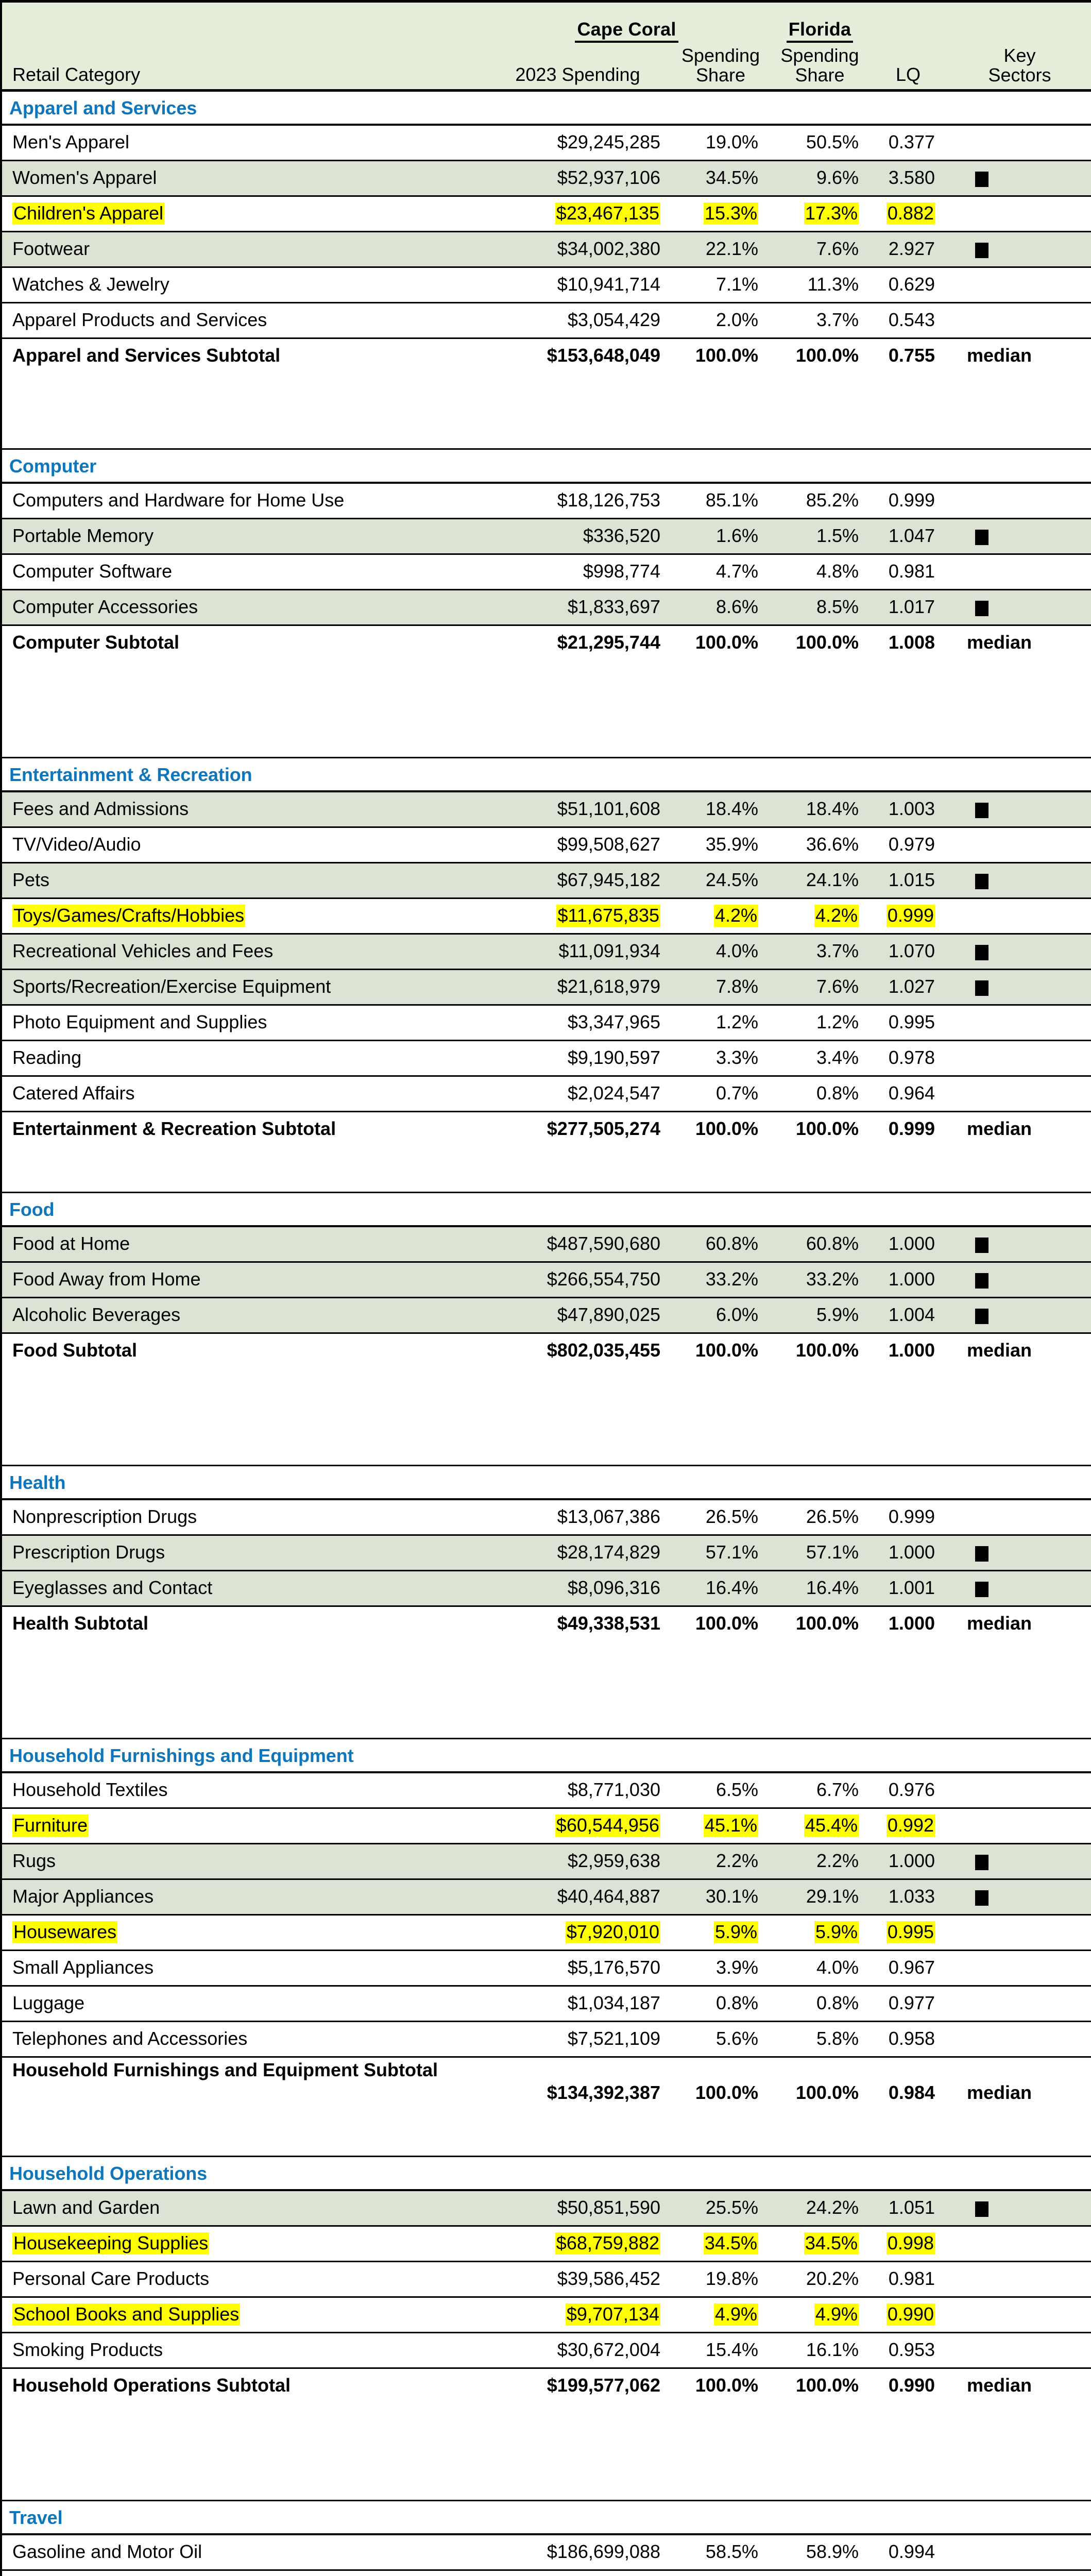 The width and height of the screenshot is (1091, 2576). Describe the element at coordinates (908, 1968) in the screenshot. I see `cell-lq: 0.967` at that location.